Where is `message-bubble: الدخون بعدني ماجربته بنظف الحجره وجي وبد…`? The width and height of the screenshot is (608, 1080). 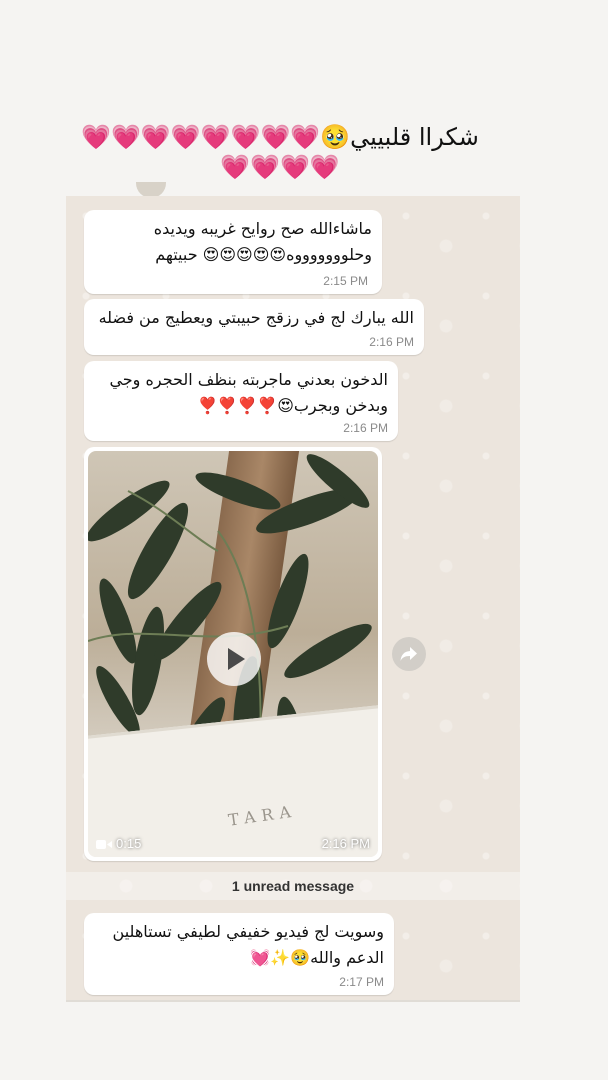 message-bubble: الدخون بعدني ماجربته بنظف الحجره وجي وبد… is located at coordinates (241, 401).